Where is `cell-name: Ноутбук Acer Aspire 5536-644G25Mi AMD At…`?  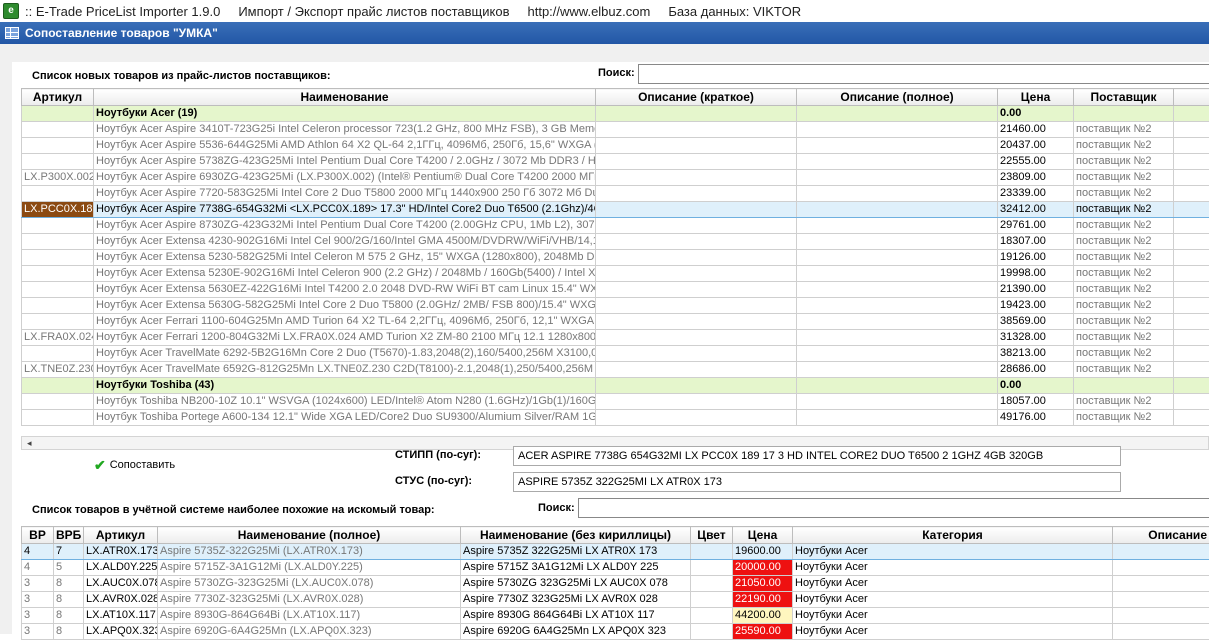
cell-name: Ноутбук Acer Aspire 5536-644G25Mi AMD At… is located at coordinates (345, 146).